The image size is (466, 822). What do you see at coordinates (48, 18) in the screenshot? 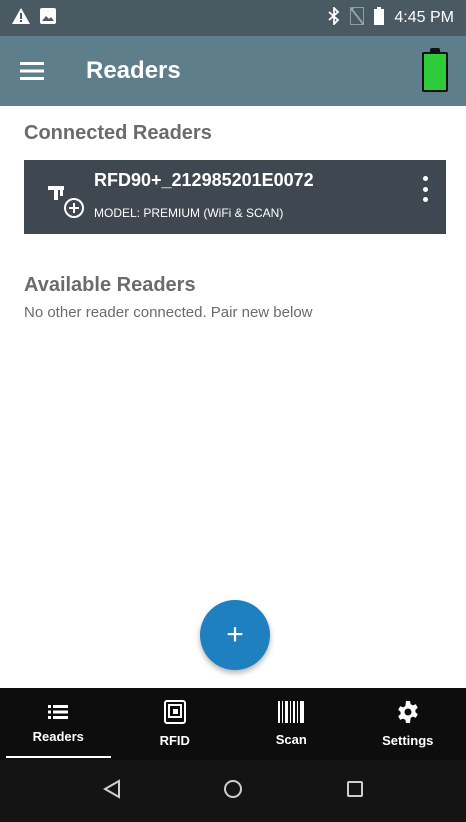
I see `image-icon` at bounding box center [48, 18].